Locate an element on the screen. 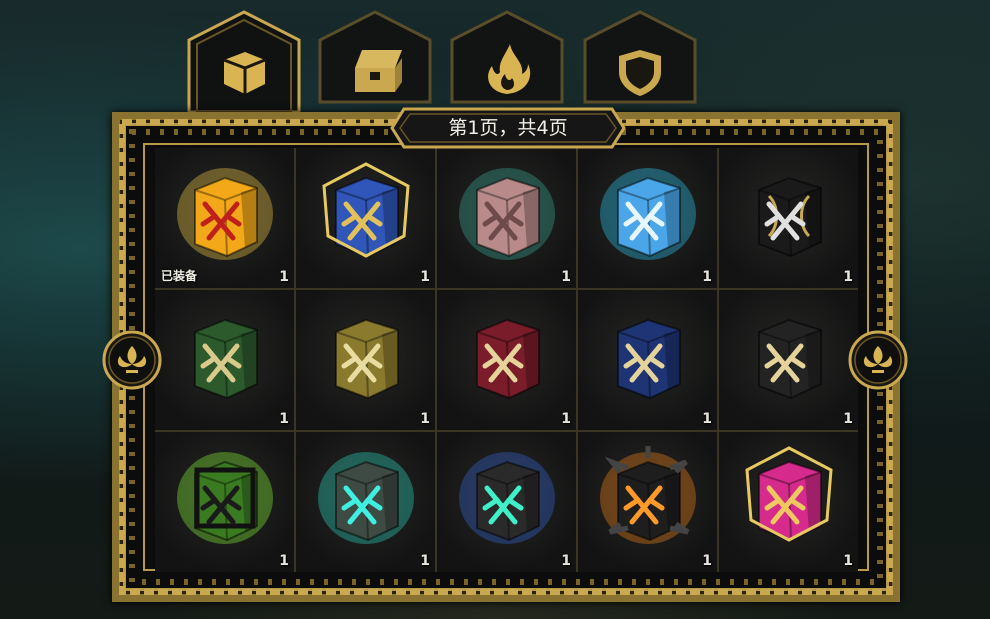  tab-flame is located at coordinates (507, 61).